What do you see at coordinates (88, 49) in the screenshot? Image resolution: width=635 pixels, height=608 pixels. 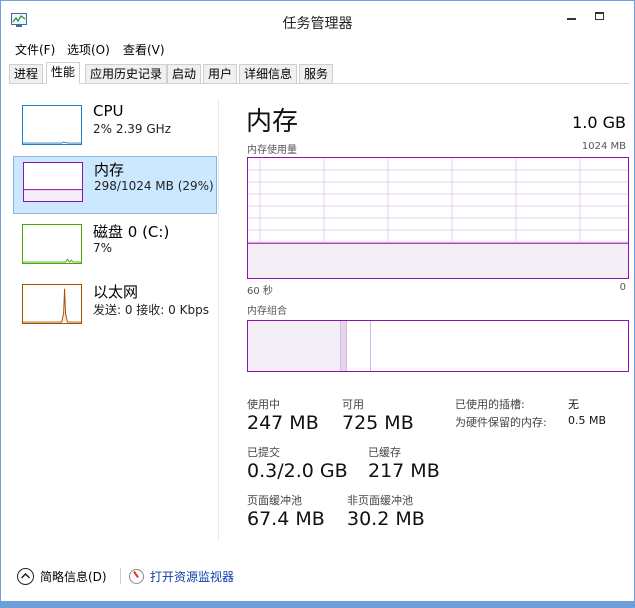 I see `menu-options: 选项(O)` at bounding box center [88, 49].